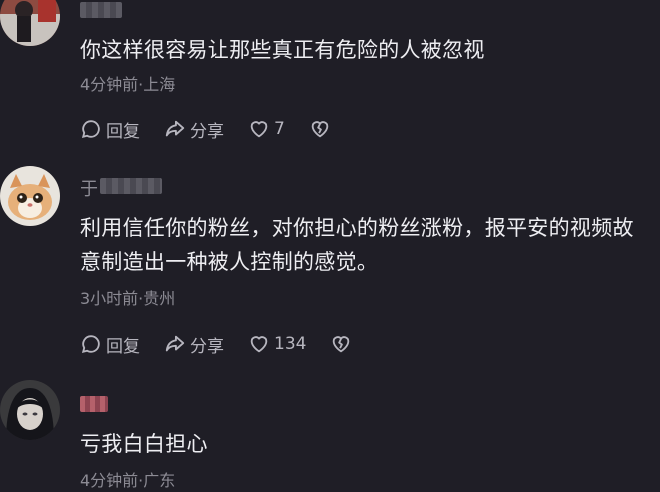 The height and width of the screenshot is (492, 660). What do you see at coordinates (290, 344) in the screenshot?
I see `like-count: 134` at bounding box center [290, 344].